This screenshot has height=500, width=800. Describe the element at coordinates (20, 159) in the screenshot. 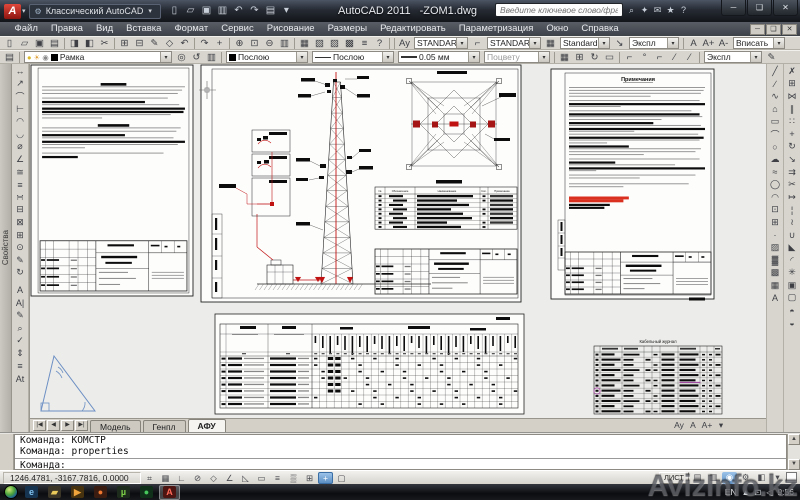

I see `dim-angular-icon: ∠` at that location.